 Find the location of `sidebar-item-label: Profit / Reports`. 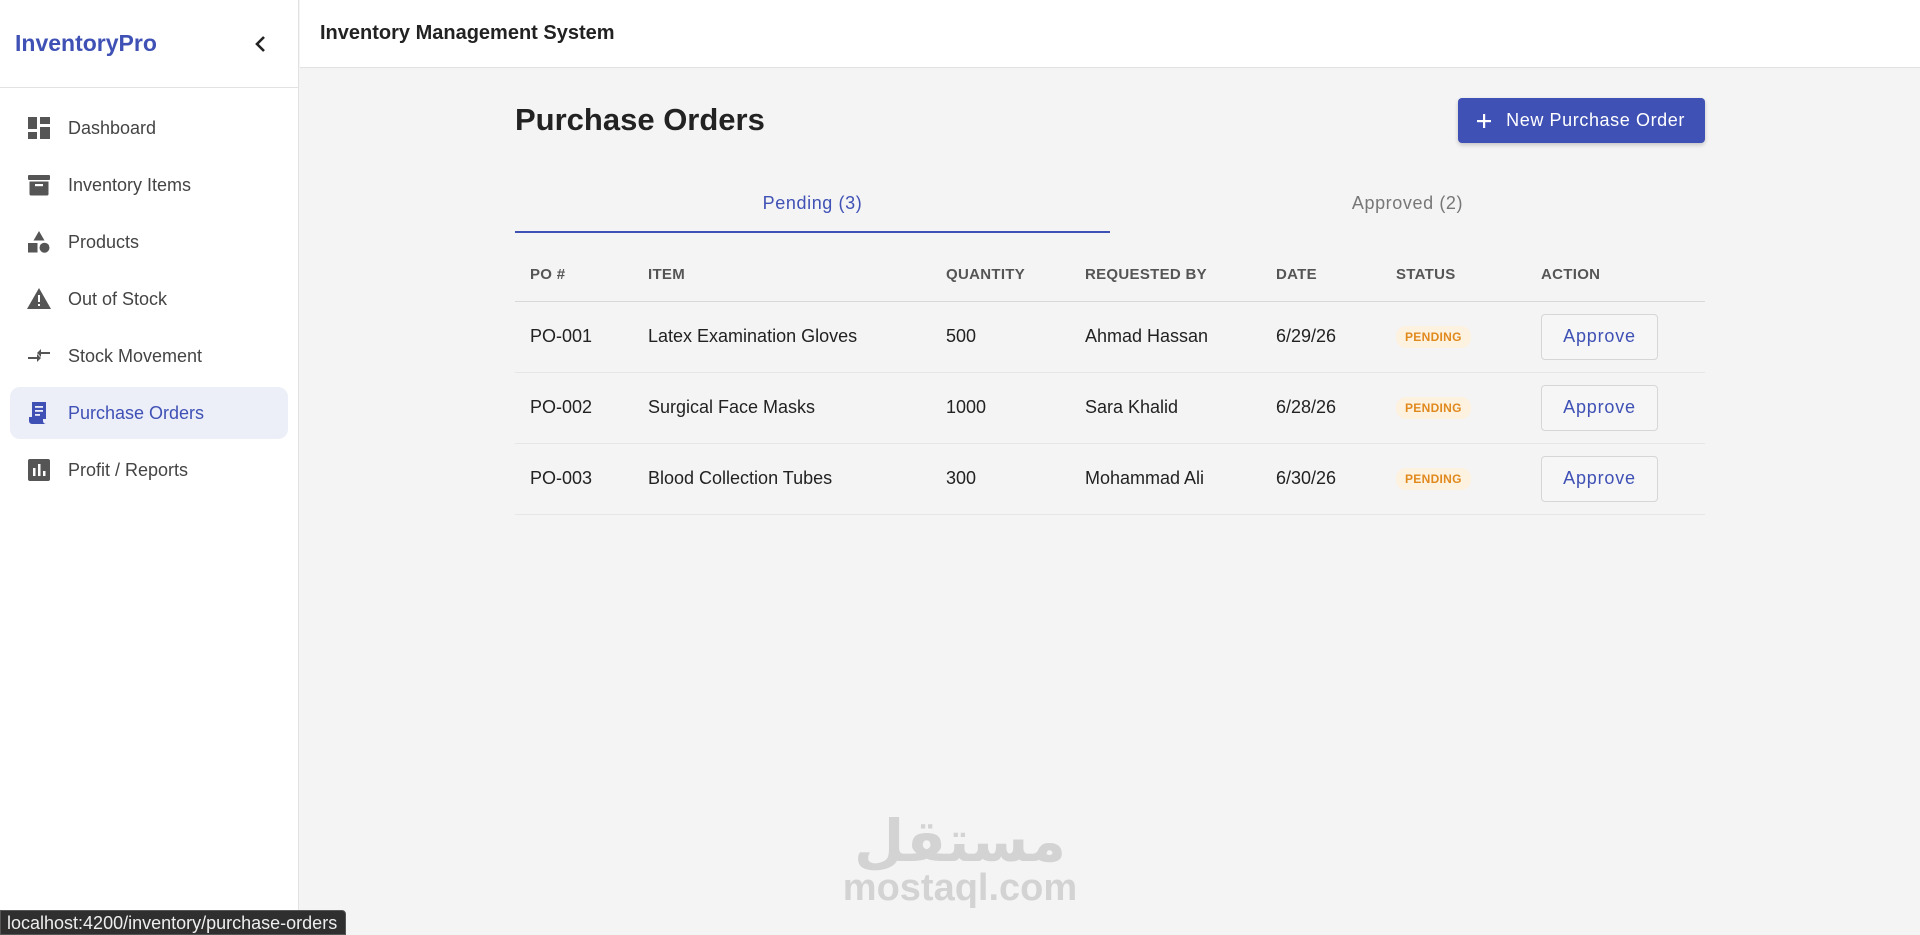

sidebar-item-label: Profit / Reports is located at coordinates (128, 469).